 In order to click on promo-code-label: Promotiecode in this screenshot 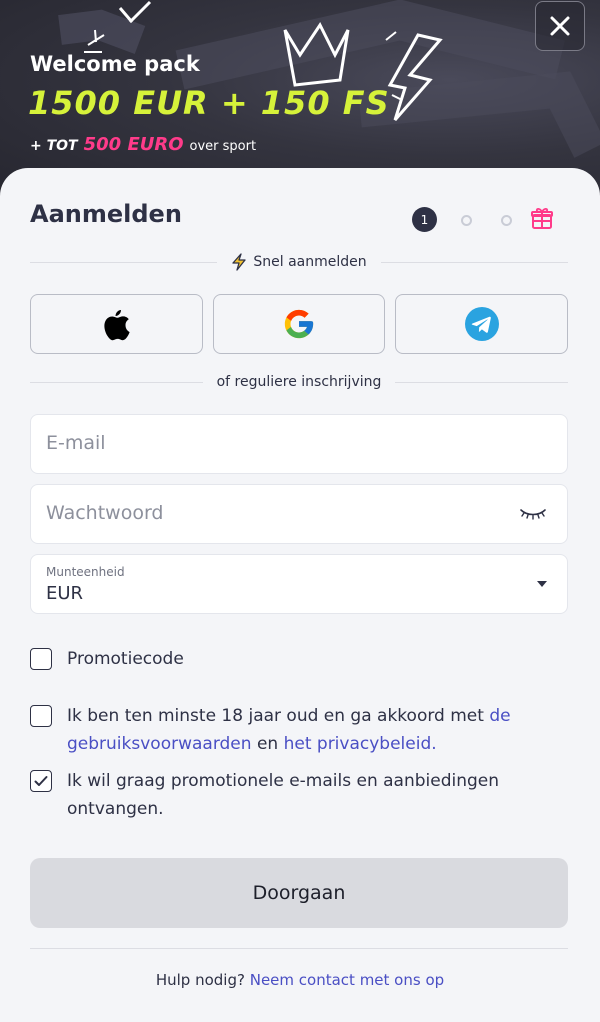, I will do `click(125, 659)`.